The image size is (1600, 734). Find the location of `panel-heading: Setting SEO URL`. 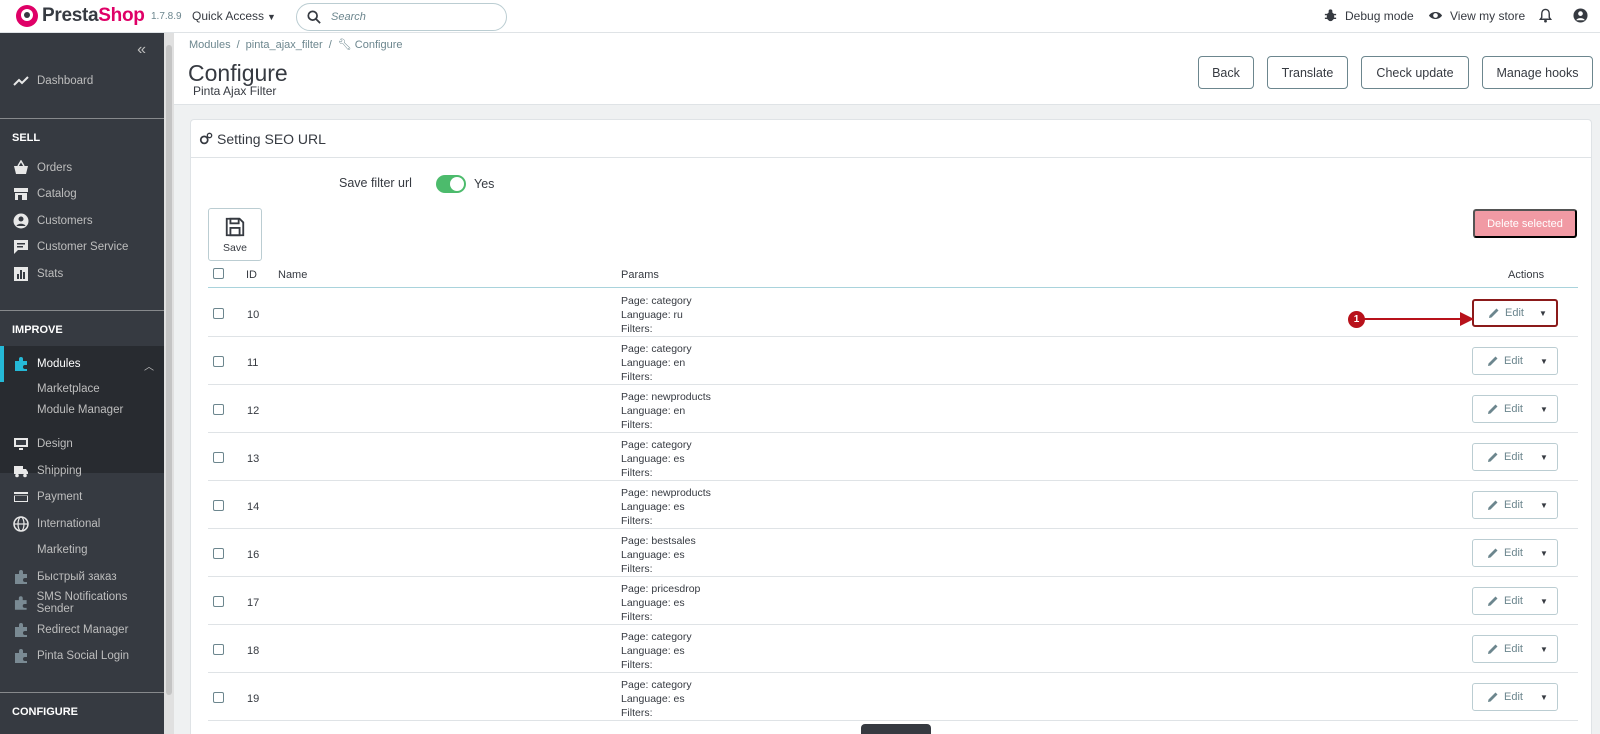

panel-heading: Setting SEO URL is located at coordinates (891, 139).